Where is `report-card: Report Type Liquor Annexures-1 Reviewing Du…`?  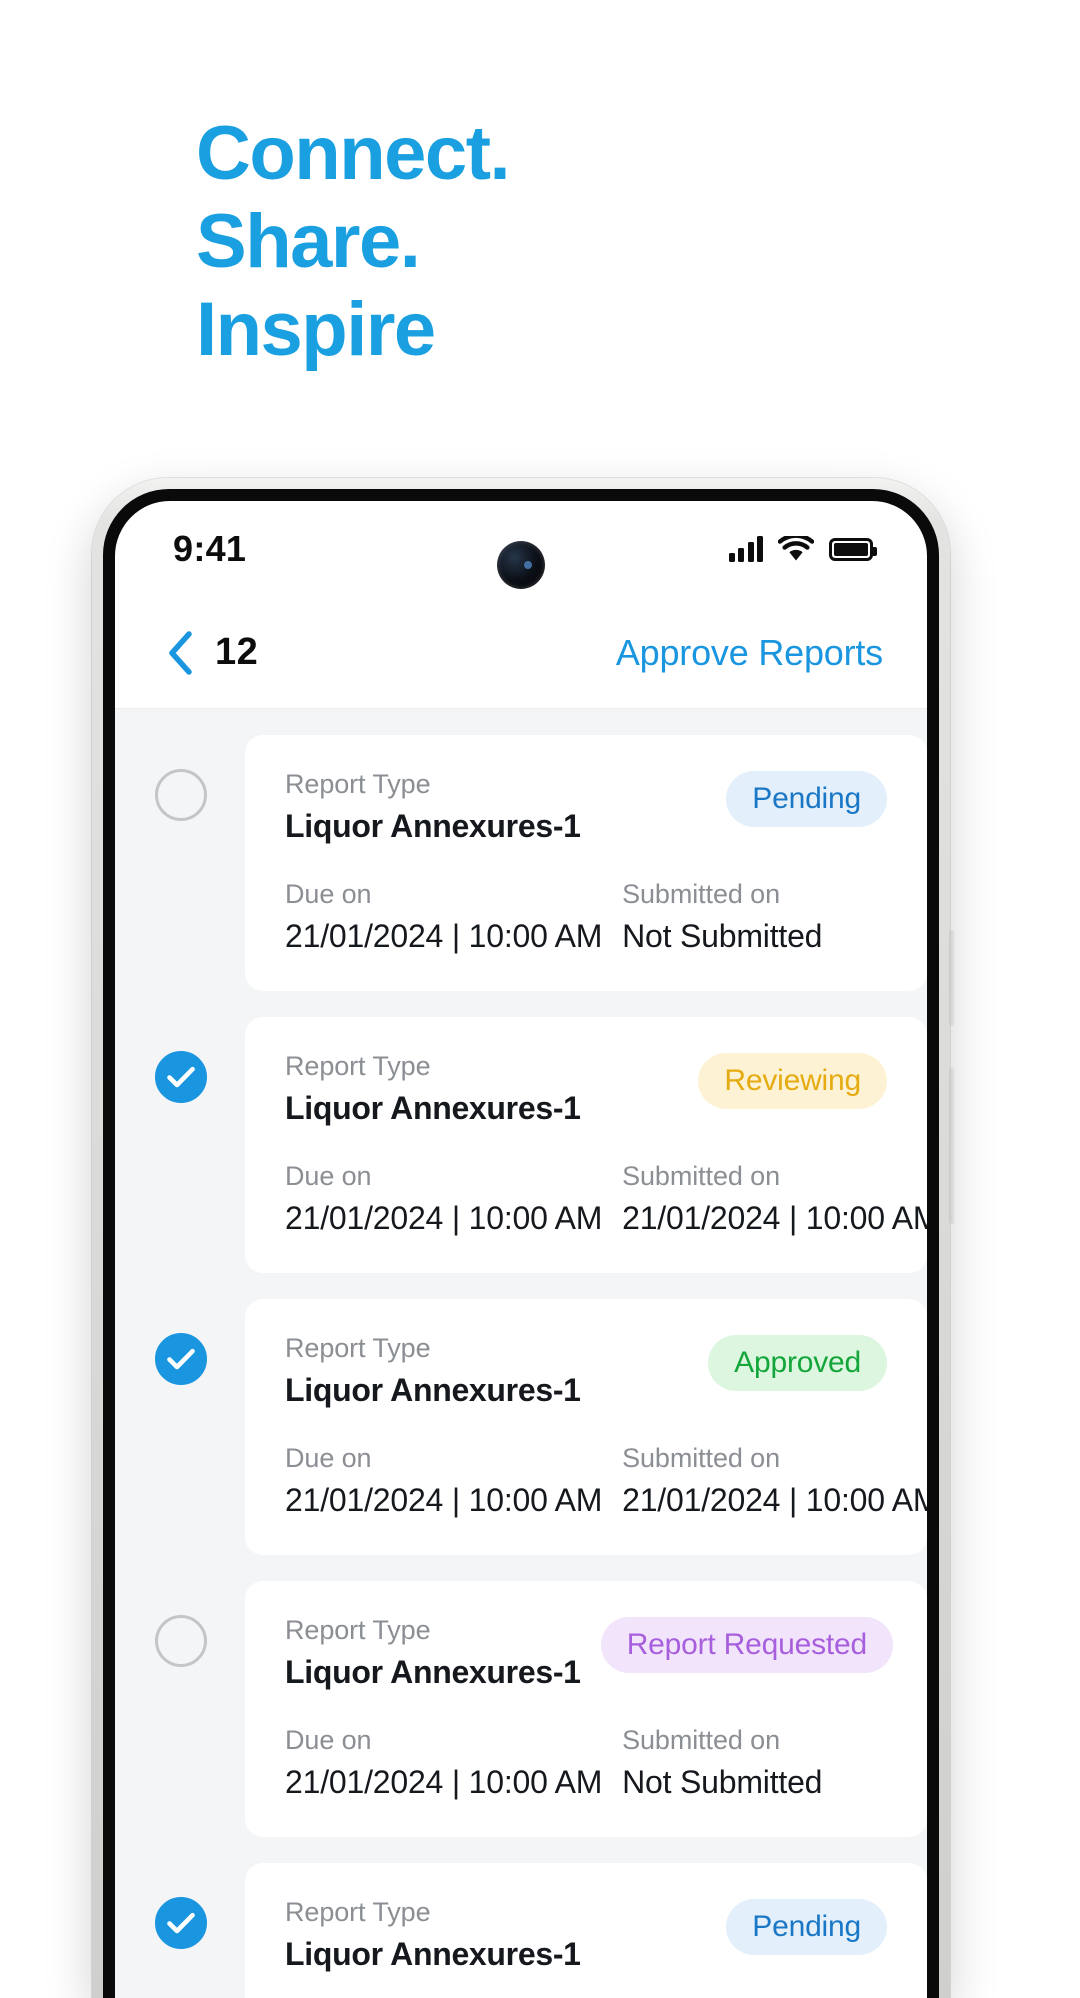
report-card: Report Type Liquor Annexures-1 Reviewing Du… is located at coordinates (586, 1145).